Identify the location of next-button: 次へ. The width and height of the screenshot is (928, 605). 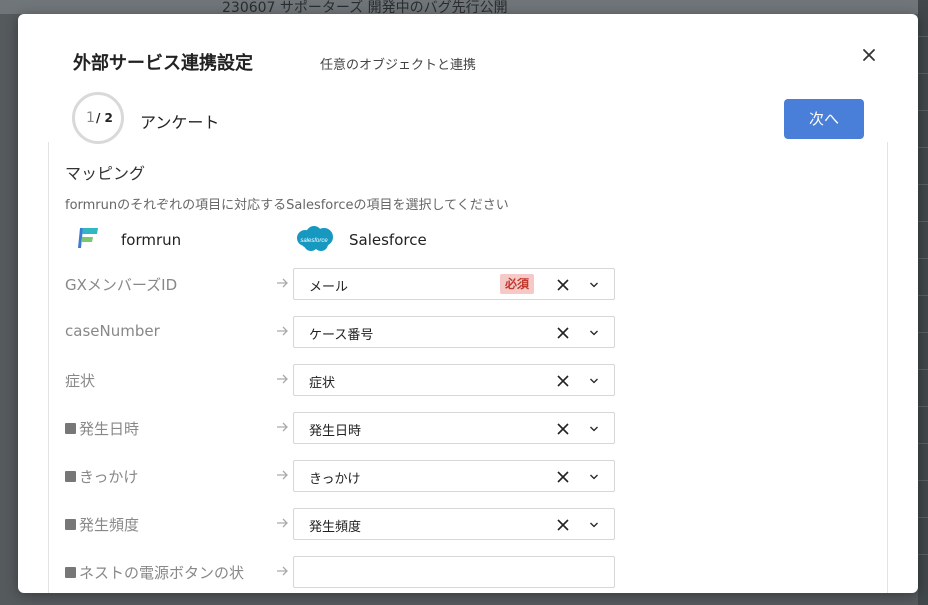
(824, 119).